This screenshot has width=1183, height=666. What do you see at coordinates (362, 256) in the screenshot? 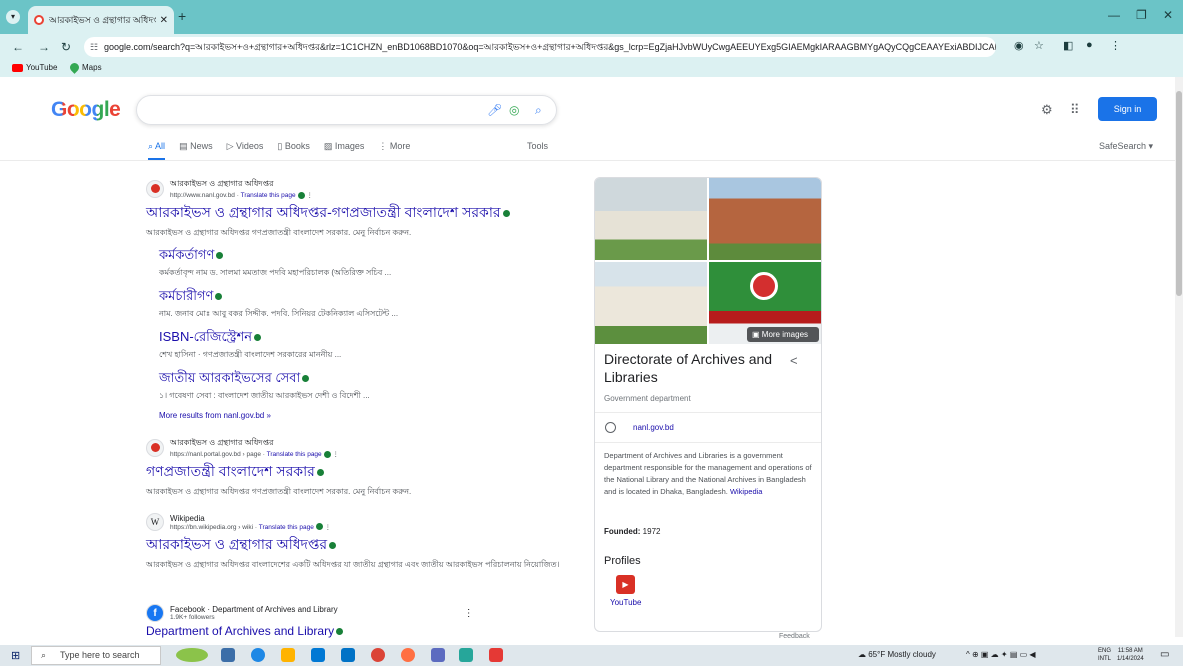
I see `sitelink-title: কর্মকর্তাগণ` at bounding box center [362, 256].